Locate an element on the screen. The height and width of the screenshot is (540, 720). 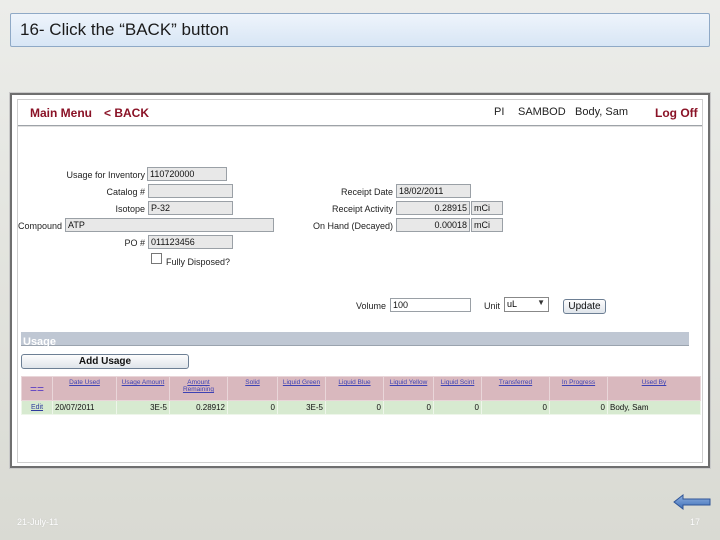
column-header-date-used: Date Used is located at coordinates (84, 388).